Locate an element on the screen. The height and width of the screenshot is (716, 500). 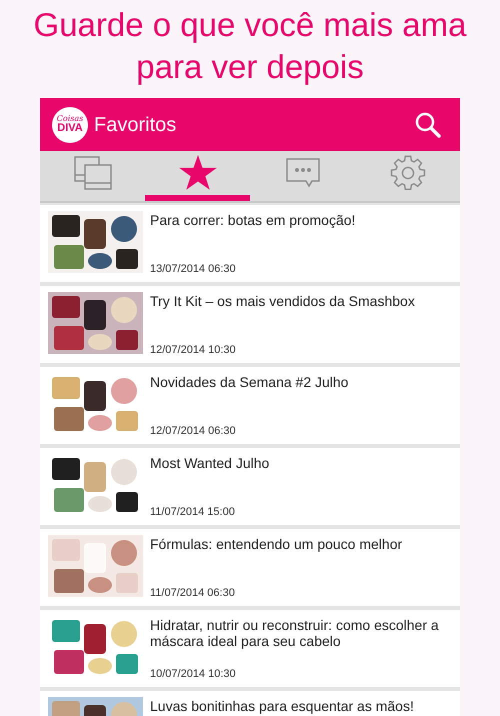
article-title: Fórmulas: entendendo um pouco melhor is located at coordinates (276, 544).